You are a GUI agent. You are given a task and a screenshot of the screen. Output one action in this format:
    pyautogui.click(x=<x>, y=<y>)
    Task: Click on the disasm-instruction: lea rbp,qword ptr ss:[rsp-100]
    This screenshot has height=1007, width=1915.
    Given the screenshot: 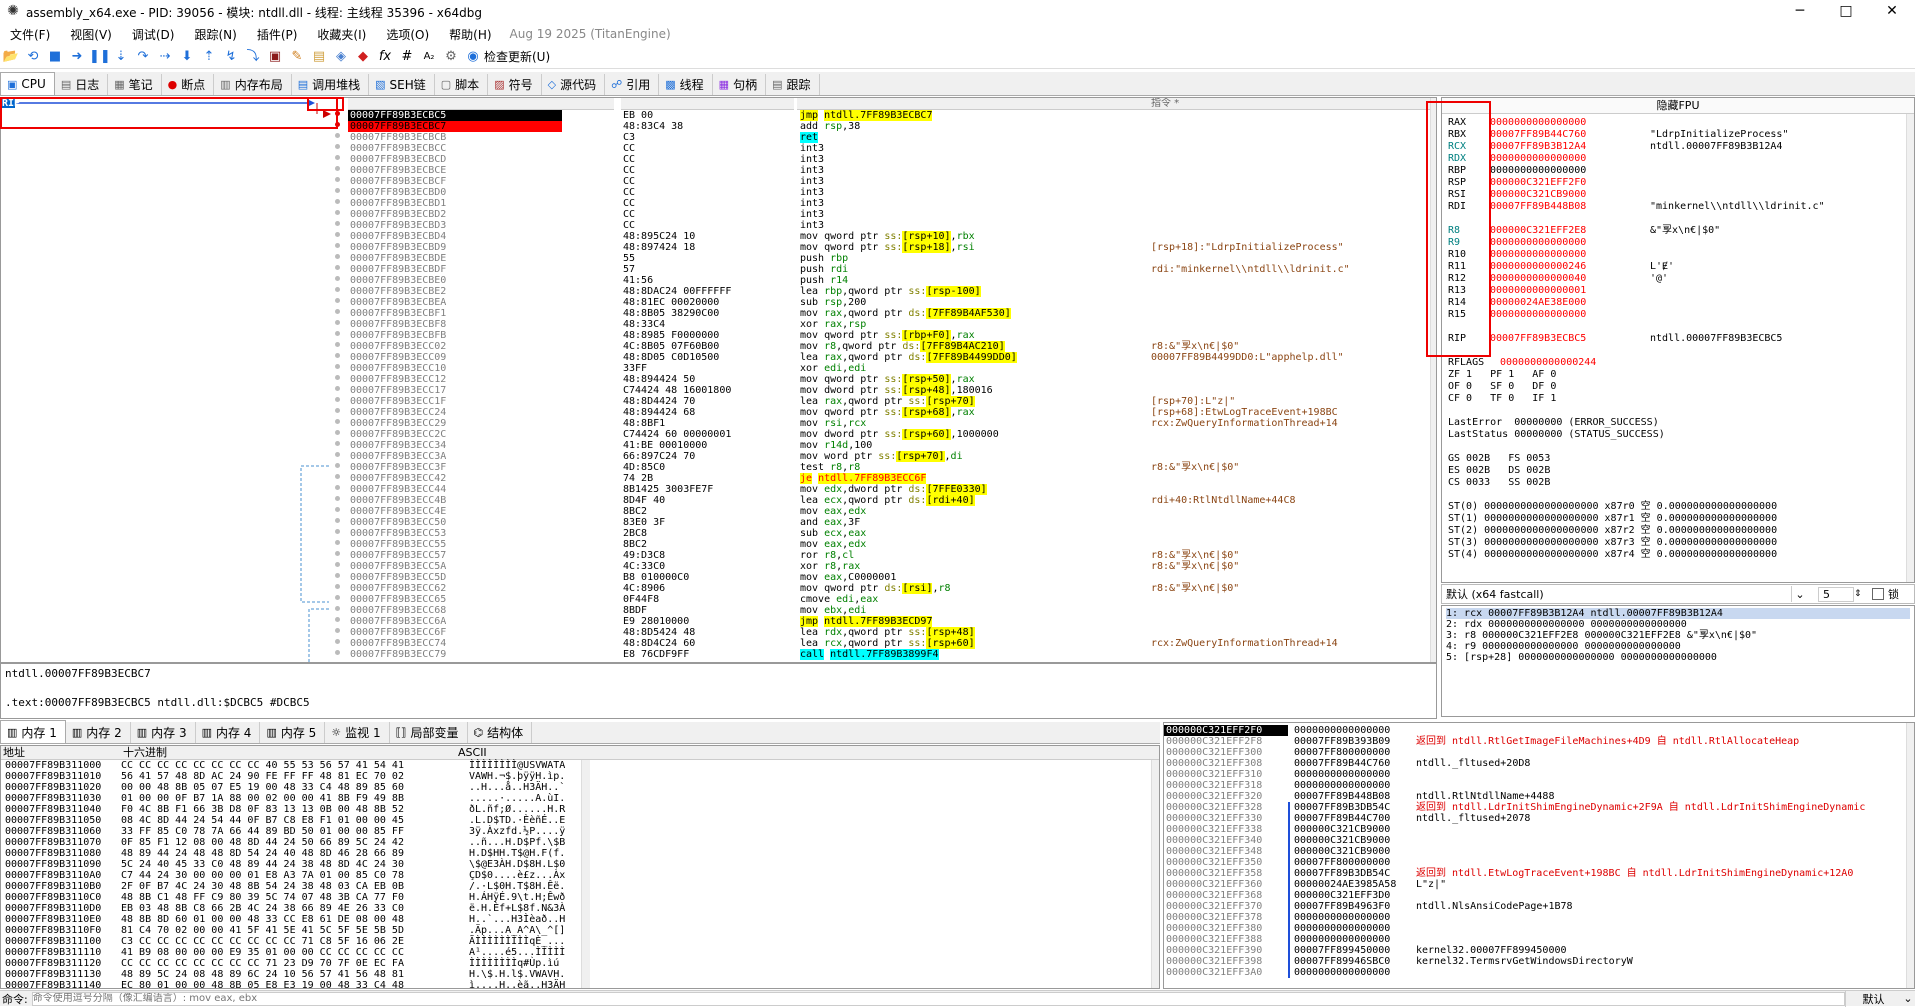 What is the action you would take?
    pyautogui.click(x=973, y=291)
    